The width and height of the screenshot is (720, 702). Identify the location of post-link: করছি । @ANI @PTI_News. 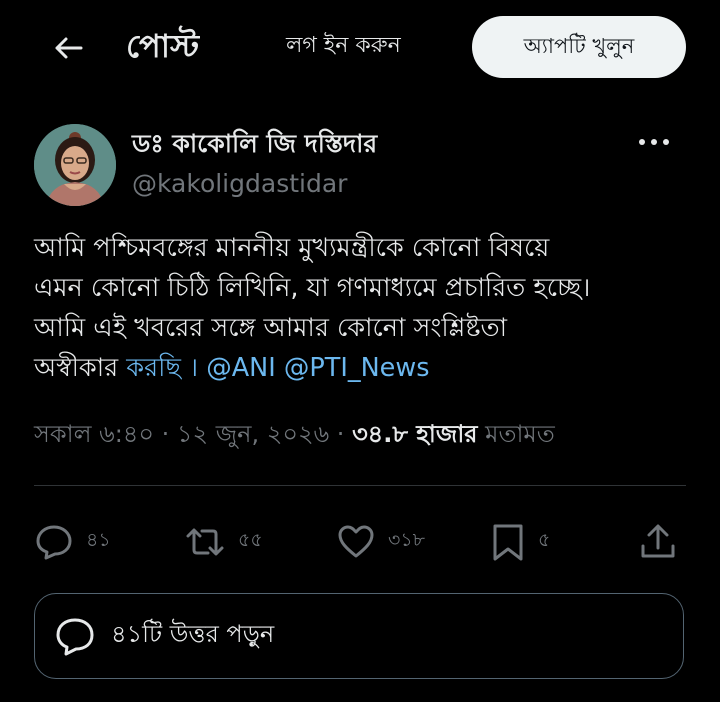
(277, 368).